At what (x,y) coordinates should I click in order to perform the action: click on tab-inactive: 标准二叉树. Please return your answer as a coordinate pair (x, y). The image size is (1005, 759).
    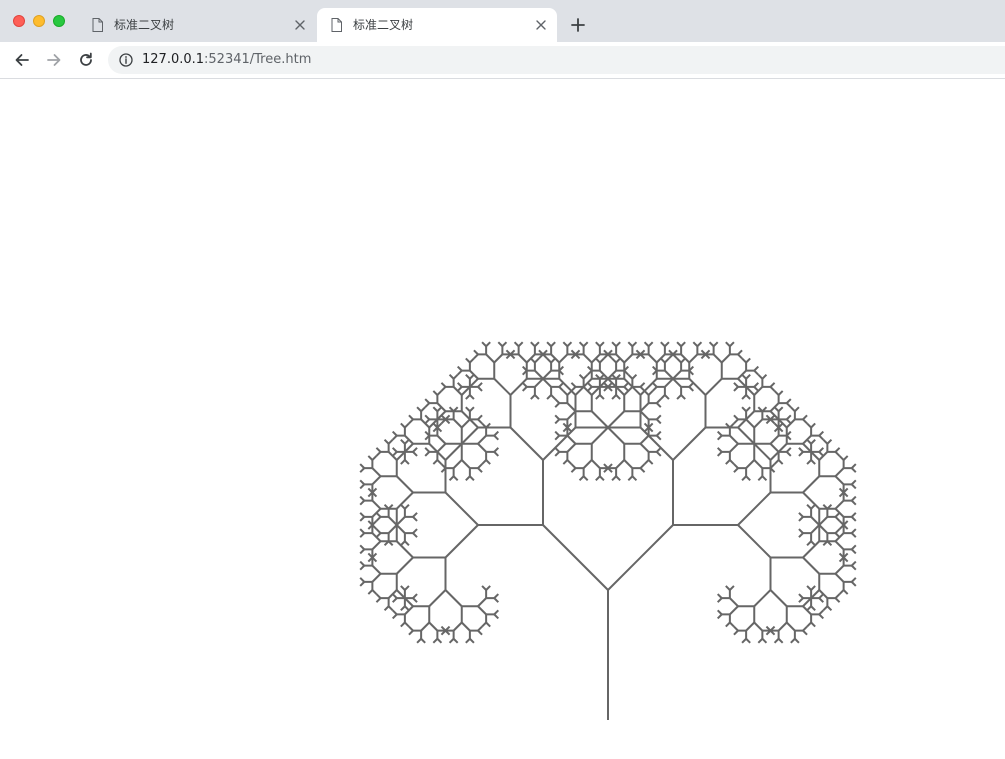
    Looking at the image, I should click on (197, 25).